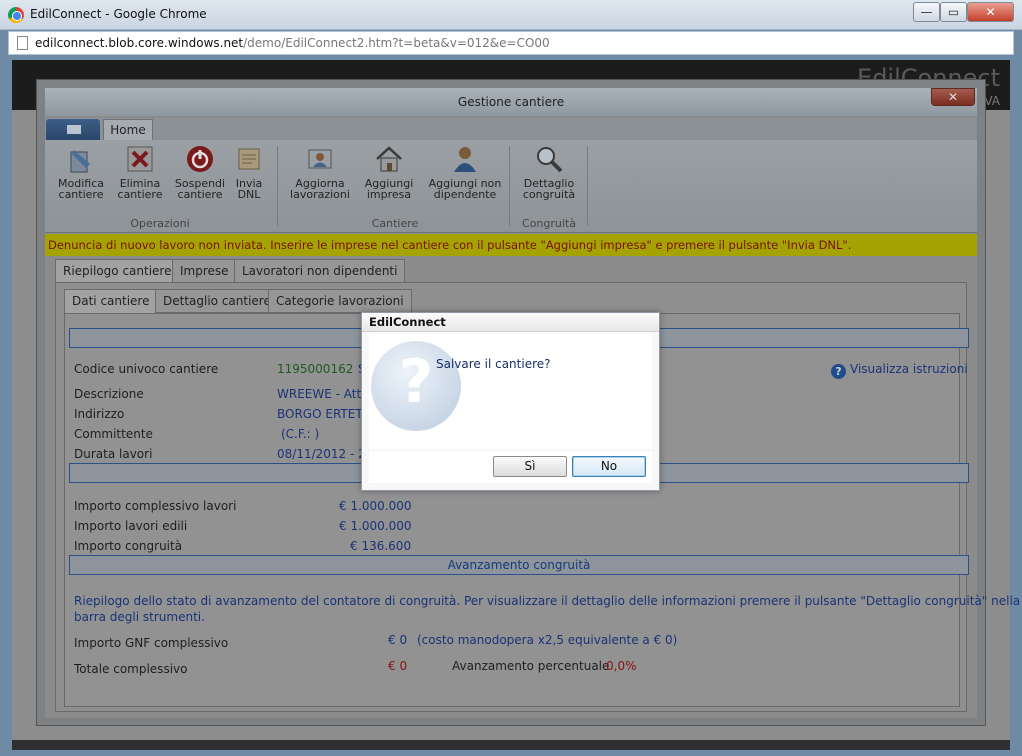 This screenshot has height=756, width=1022. I want to click on durata-label: Durata lavori, so click(113, 454).